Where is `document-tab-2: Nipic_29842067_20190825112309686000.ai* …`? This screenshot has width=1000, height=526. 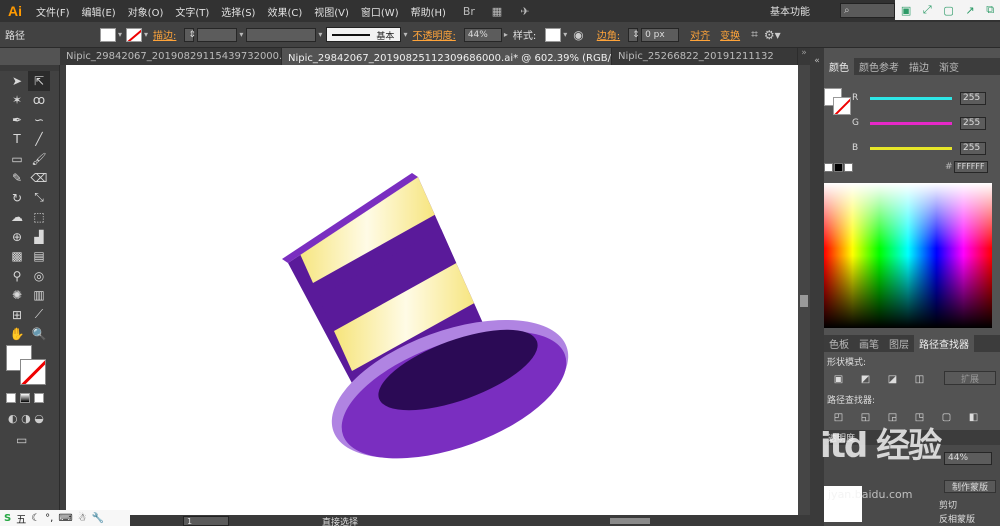
document-tab-2: Nipic_29842067_20190825112309686000.ai* … is located at coordinates (447, 56).